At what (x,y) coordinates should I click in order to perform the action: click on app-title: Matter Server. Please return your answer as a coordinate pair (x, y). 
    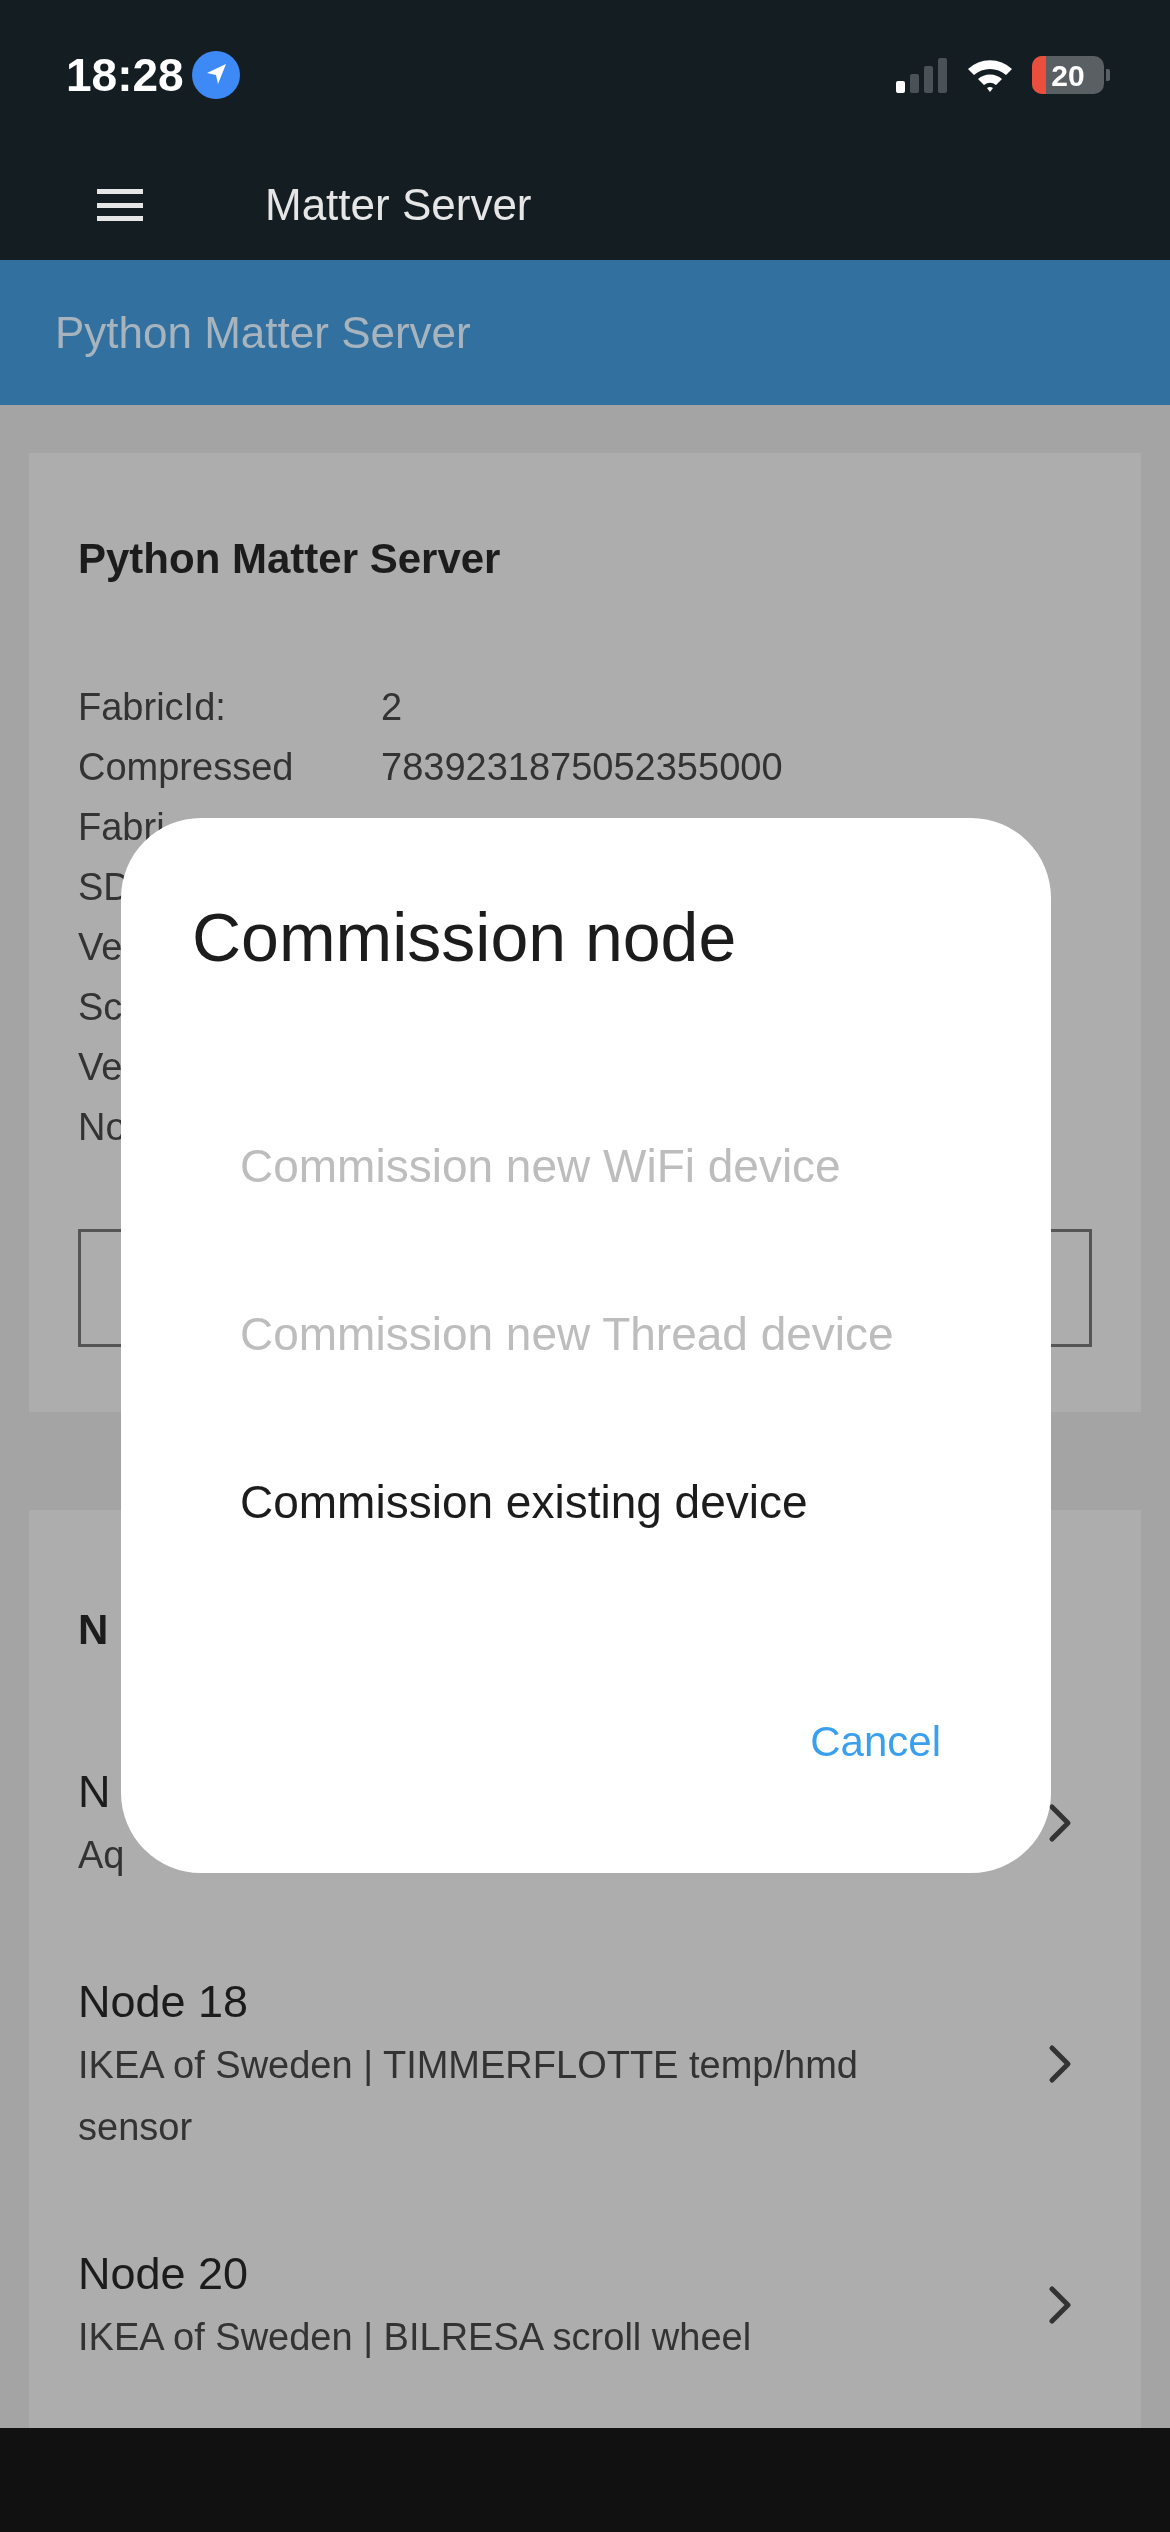
    Looking at the image, I should click on (398, 205).